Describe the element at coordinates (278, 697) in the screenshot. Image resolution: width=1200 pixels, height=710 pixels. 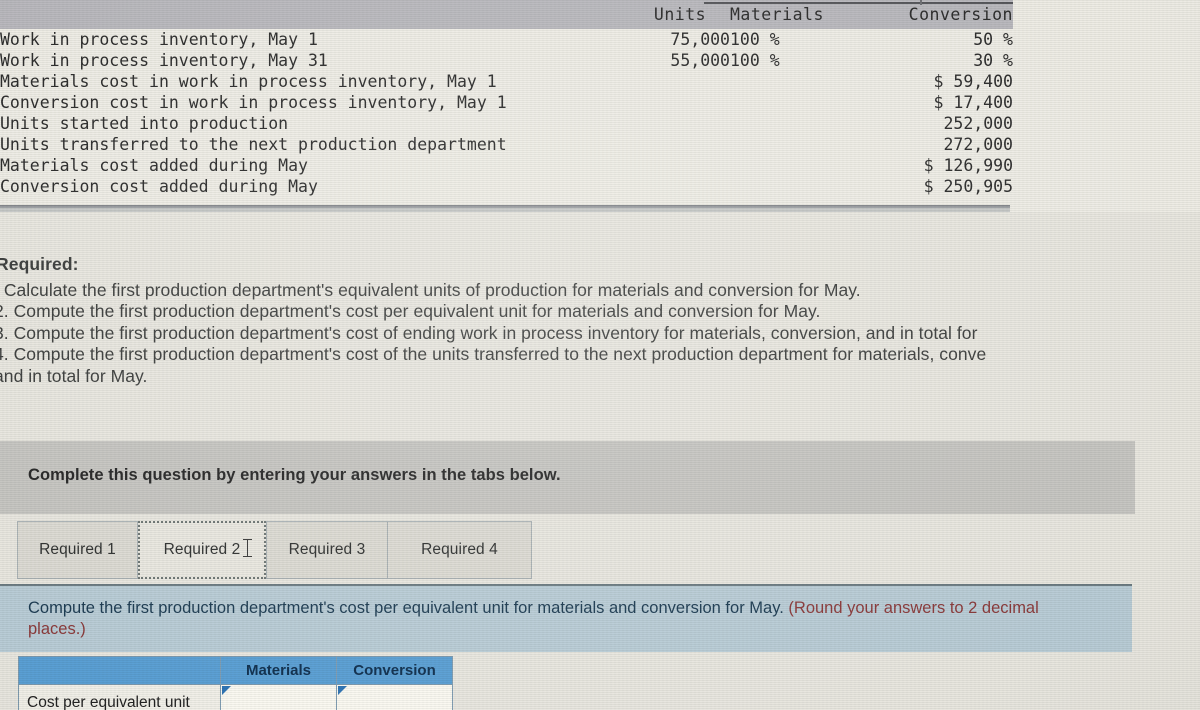
I see `cost-per-equivalent-unit-materials-input` at that location.